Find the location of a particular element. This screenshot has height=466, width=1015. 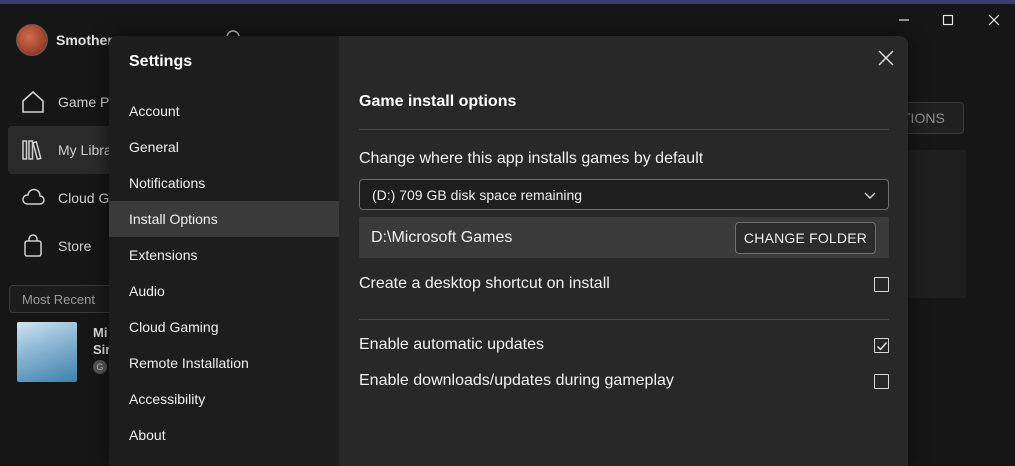

settings-nav-account: Account is located at coordinates (224, 111).